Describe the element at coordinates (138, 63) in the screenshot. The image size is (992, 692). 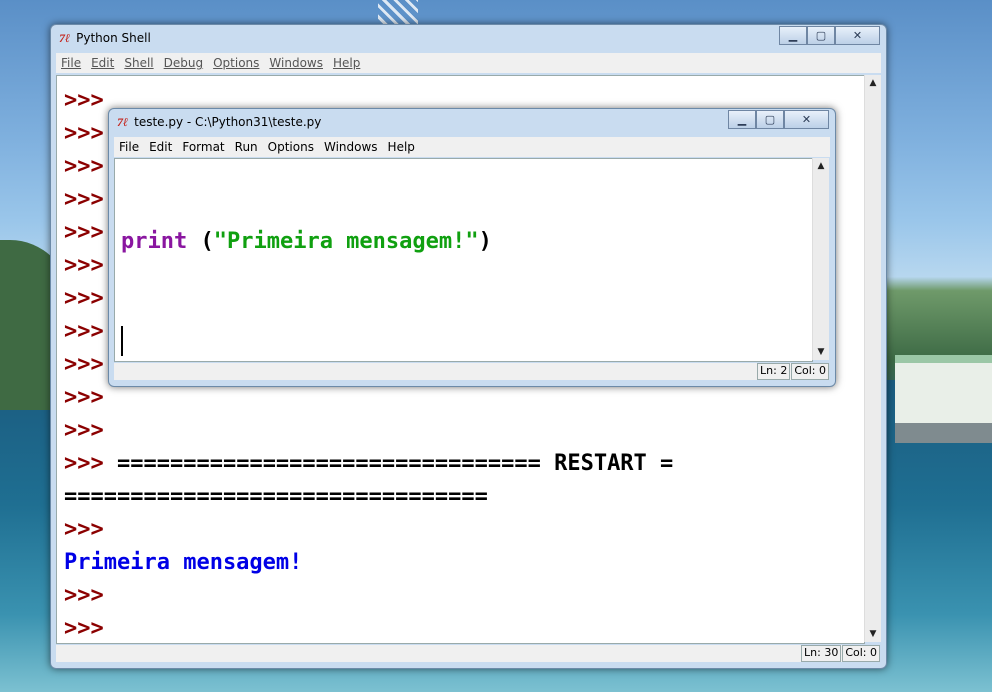
I see `shell-menu-shell: Shell` at that location.